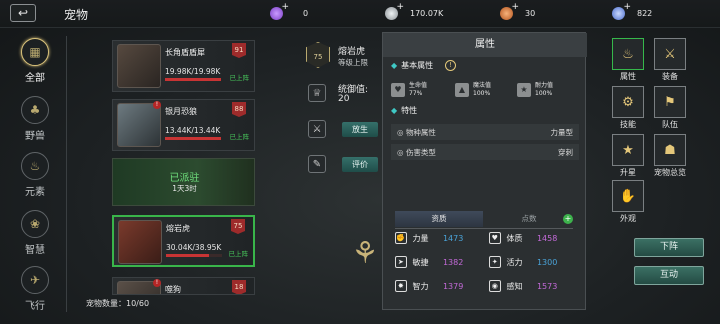 The width and height of the screenshot is (720, 324). I want to click on back-button: ↩, so click(23, 13).